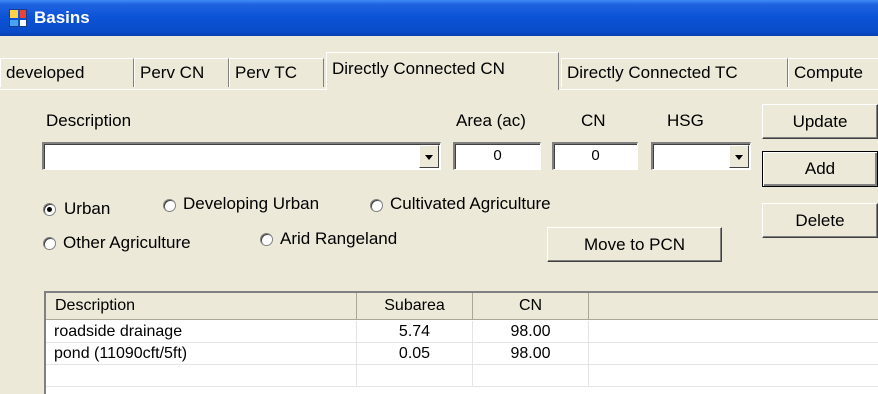 This screenshot has width=878, height=394. What do you see at coordinates (820, 121) in the screenshot?
I see `update-button: Update` at bounding box center [820, 121].